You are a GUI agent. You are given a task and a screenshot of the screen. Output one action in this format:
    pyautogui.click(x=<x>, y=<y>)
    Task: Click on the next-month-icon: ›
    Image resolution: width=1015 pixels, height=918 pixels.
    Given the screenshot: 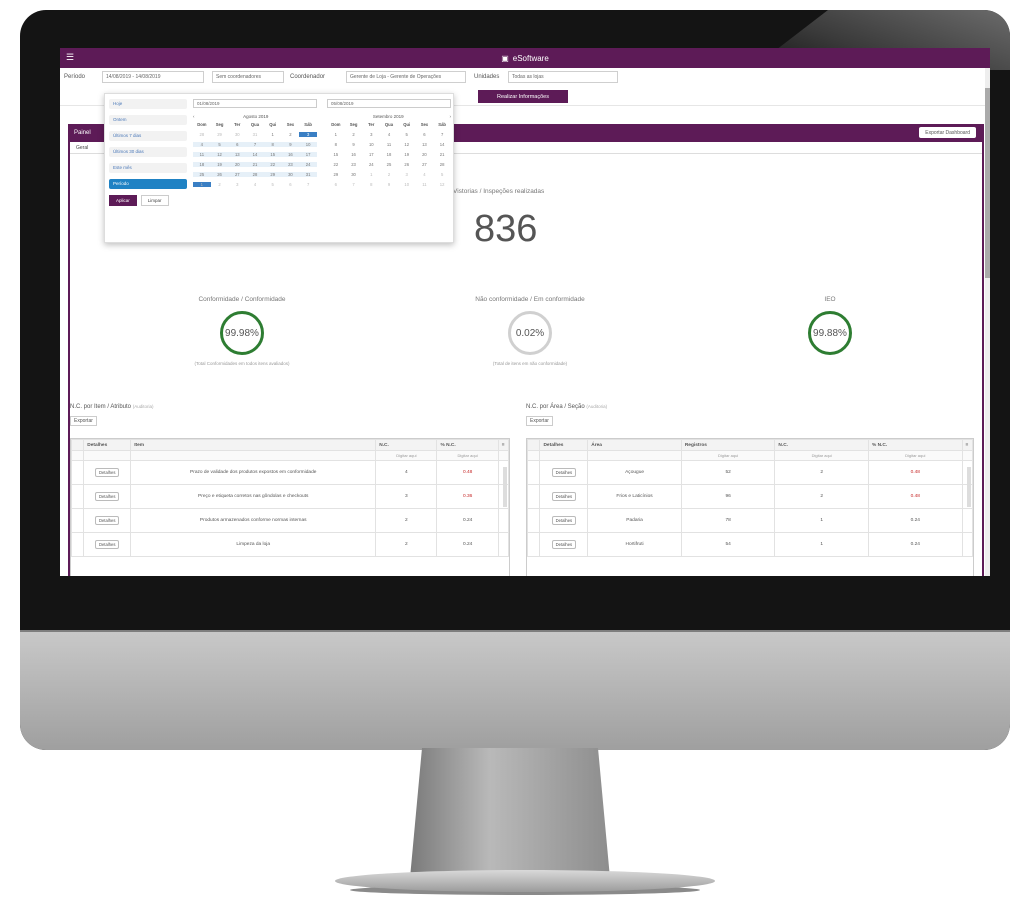 What is the action you would take?
    pyautogui.click(x=451, y=116)
    